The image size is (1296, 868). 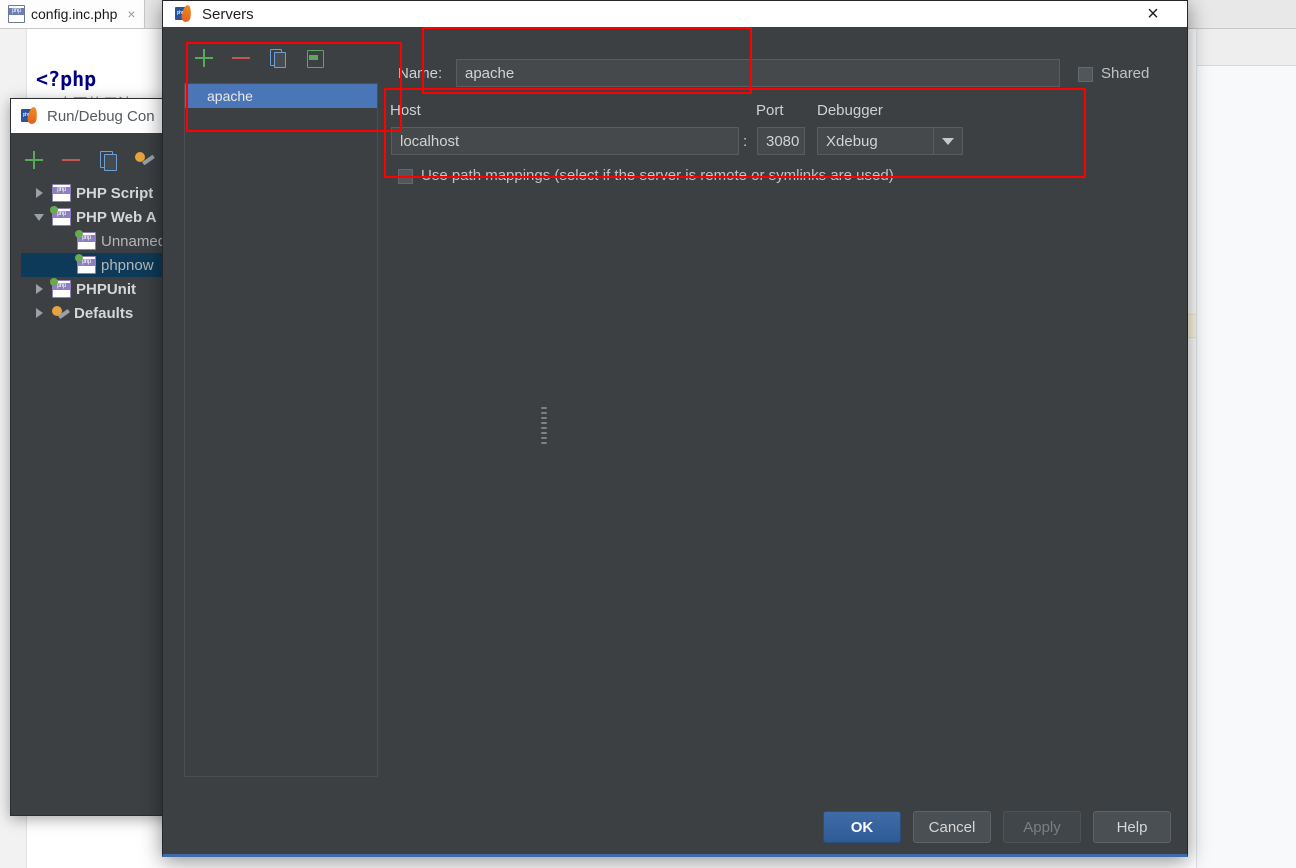 I want to click on debugger-select: Xdebug, so click(x=890, y=141).